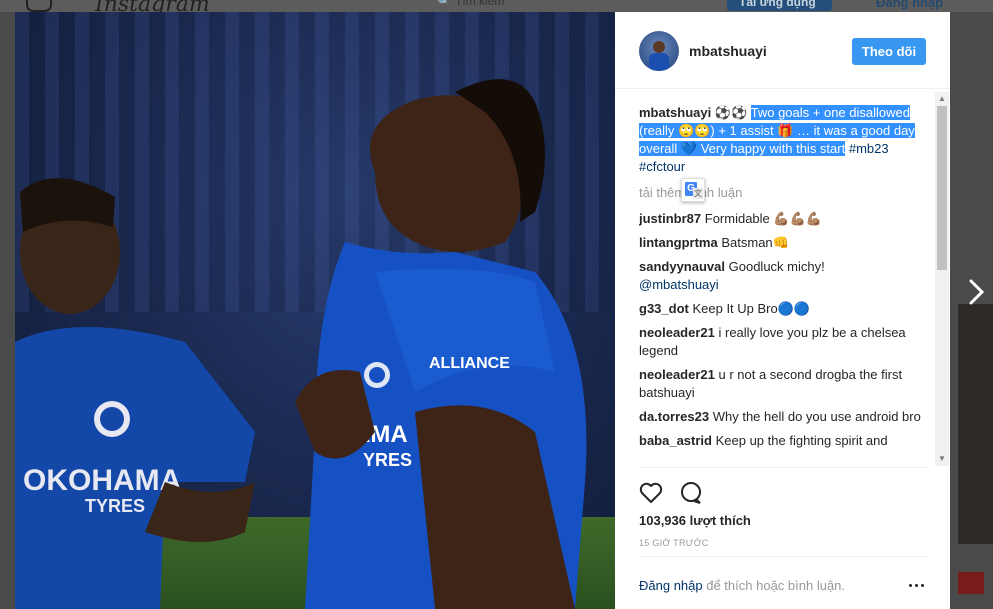  I want to click on comment-mention: @mbatshuayi, so click(679, 284).